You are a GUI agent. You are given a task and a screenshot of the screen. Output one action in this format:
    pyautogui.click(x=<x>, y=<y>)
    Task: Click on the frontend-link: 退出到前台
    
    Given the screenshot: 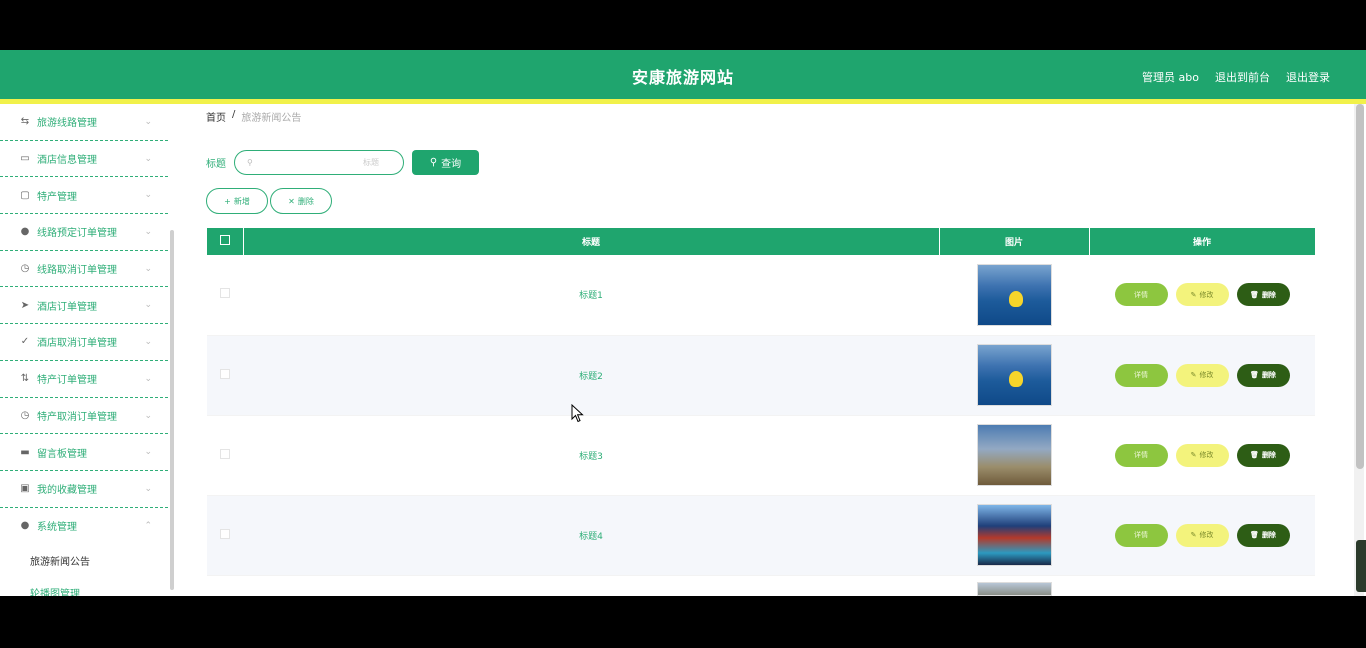 What is the action you would take?
    pyautogui.click(x=1242, y=77)
    